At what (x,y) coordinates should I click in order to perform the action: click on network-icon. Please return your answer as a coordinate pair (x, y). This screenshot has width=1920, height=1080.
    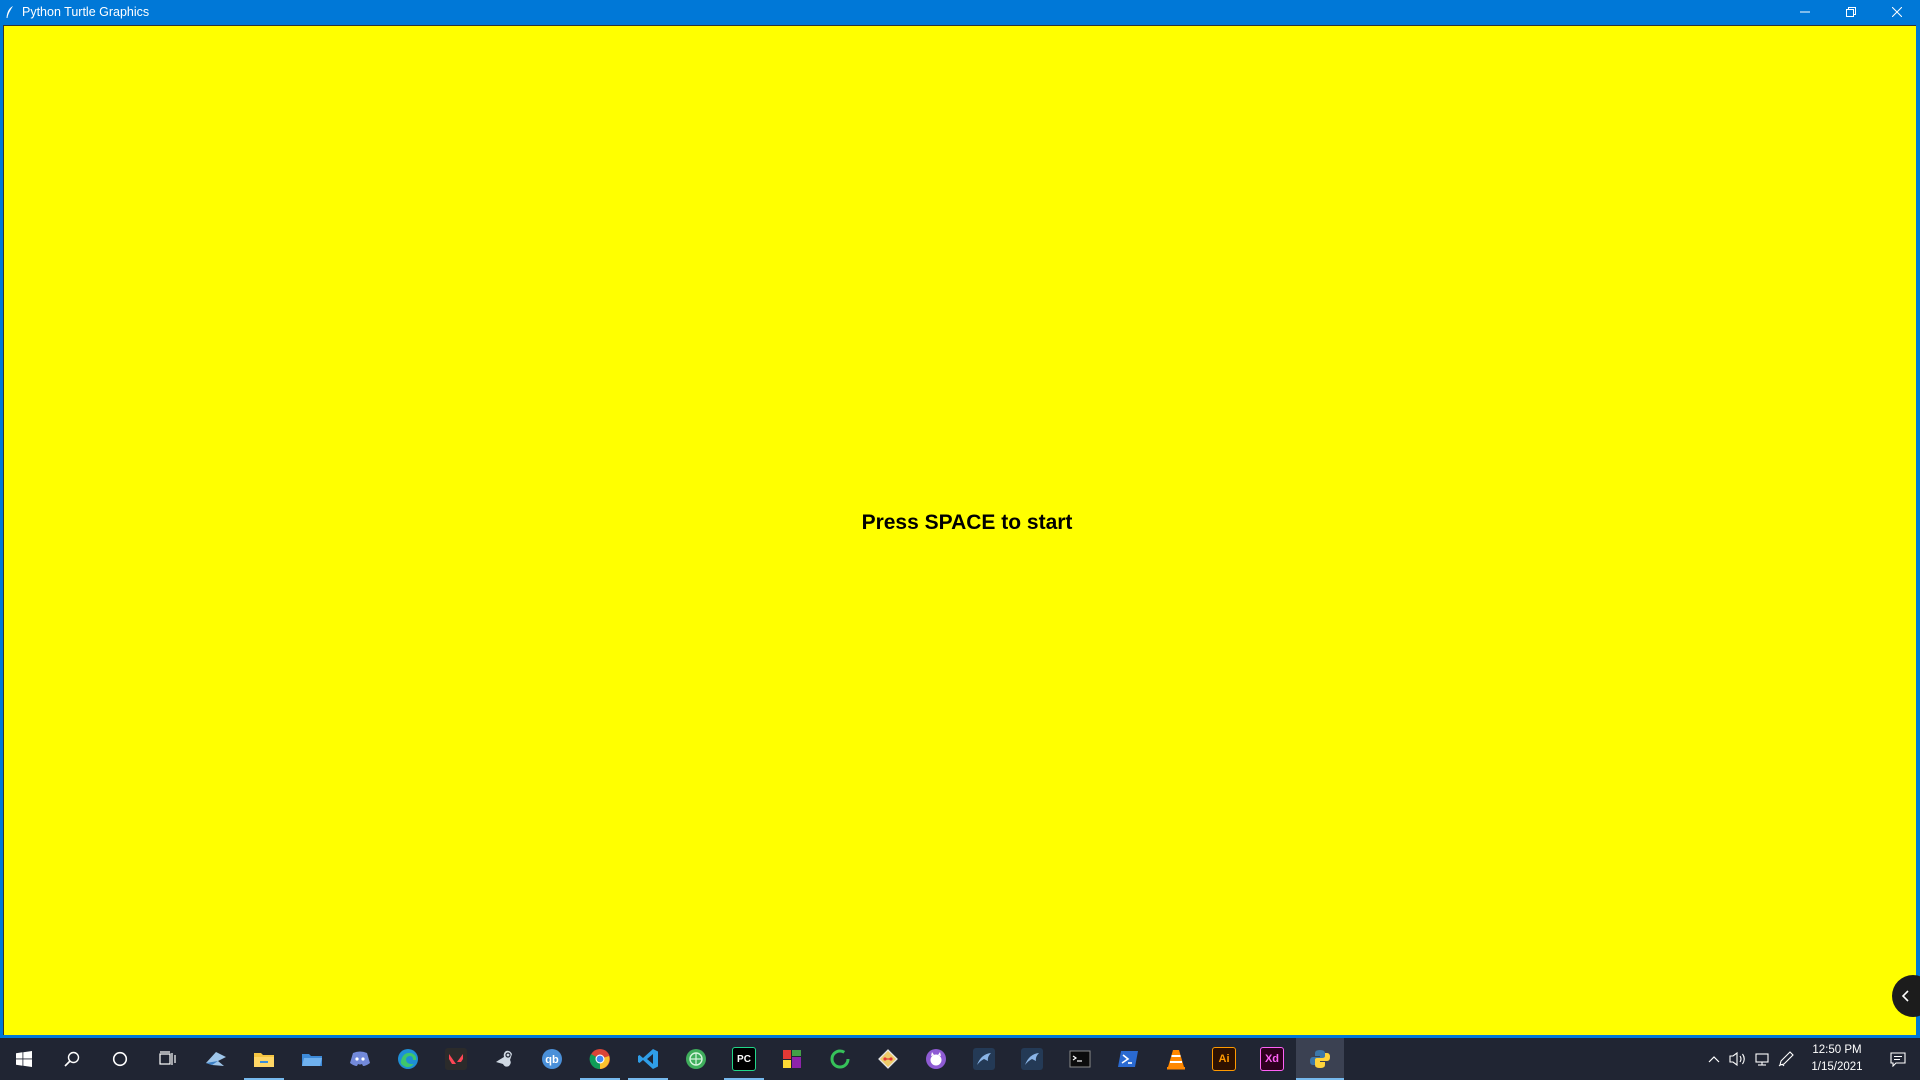
    Looking at the image, I should click on (1762, 1059).